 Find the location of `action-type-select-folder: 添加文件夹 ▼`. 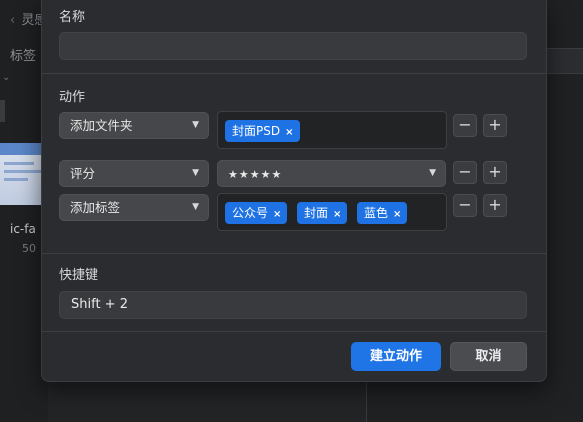

action-type-select-folder: 添加文件夹 ▼ is located at coordinates (134, 125).